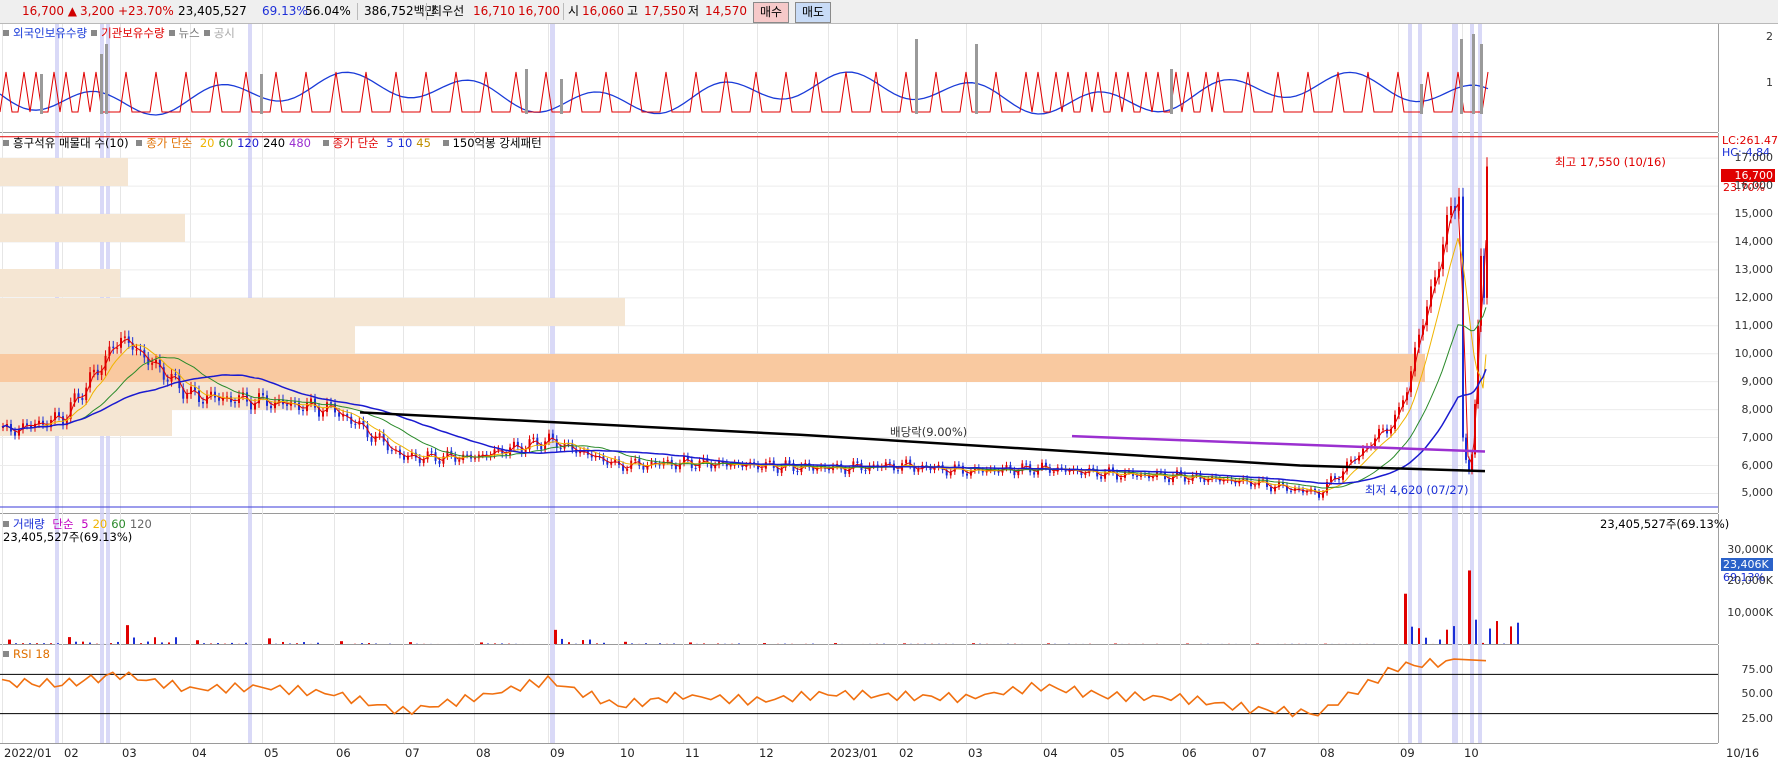 This screenshot has height=764, width=1778. What do you see at coordinates (146, 11) in the screenshot?
I see `price-change-pct: +23.70%` at bounding box center [146, 11].